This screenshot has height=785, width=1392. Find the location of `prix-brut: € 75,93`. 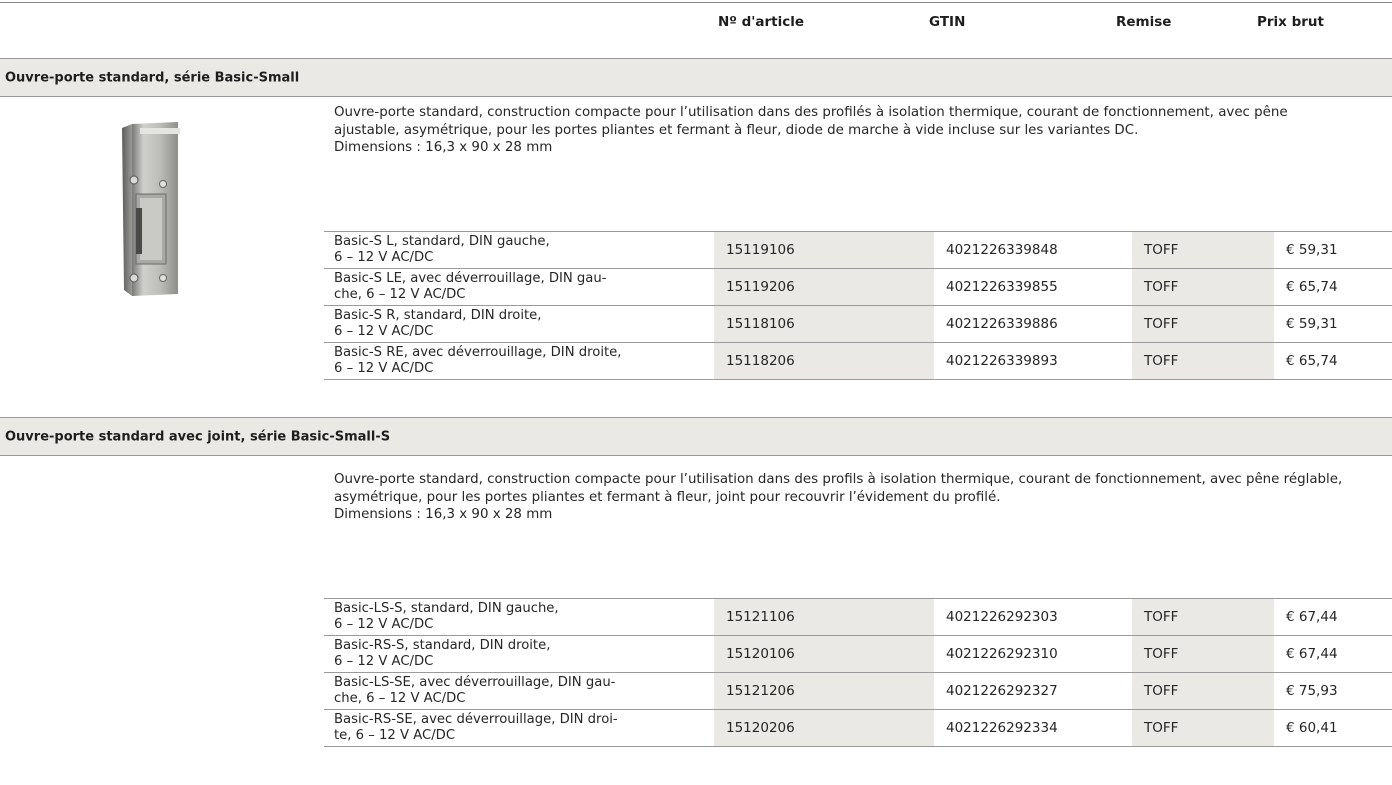

prix-brut: € 75,93 is located at coordinates (1333, 691).